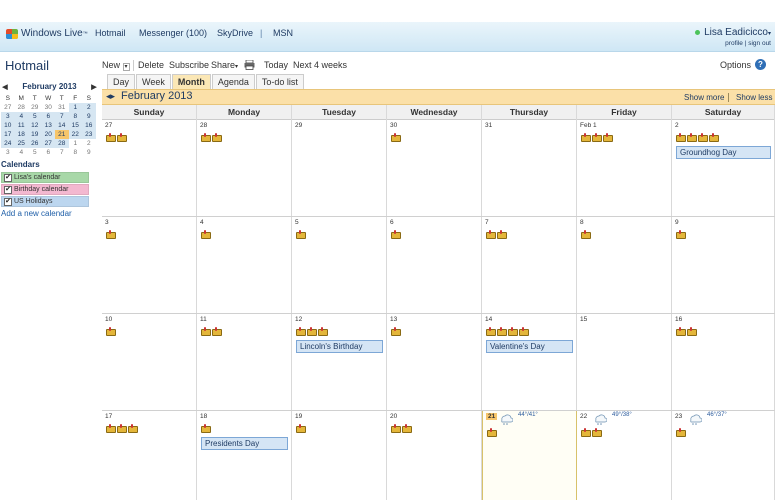  What do you see at coordinates (116, 65) in the screenshot?
I see `new-button: New ▾` at bounding box center [116, 65].